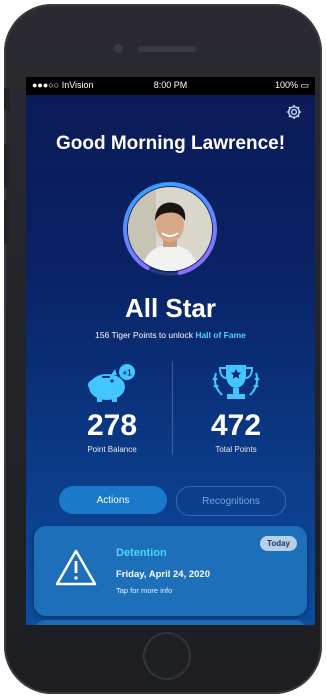 Image resolution: width=326 pixels, height=698 pixels. Describe the element at coordinates (167, 49) in the screenshot. I see `earpiece-speaker` at that location.